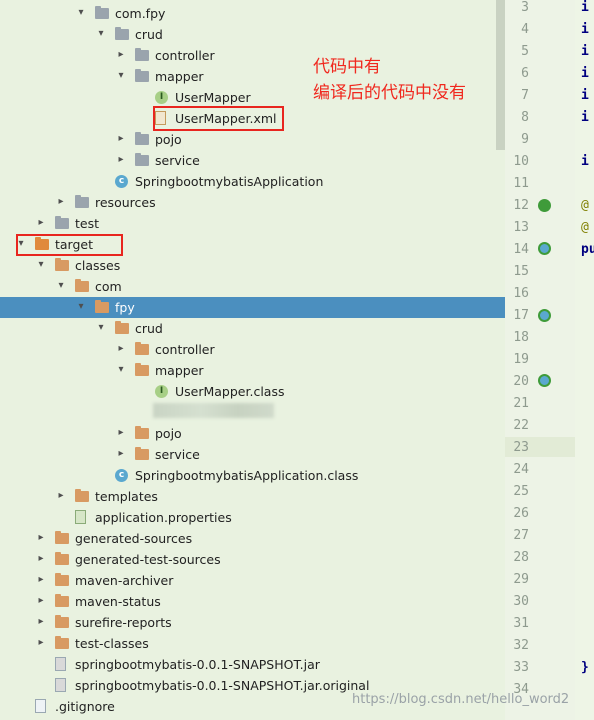  I want to click on line-number: 12, so click(521, 205).